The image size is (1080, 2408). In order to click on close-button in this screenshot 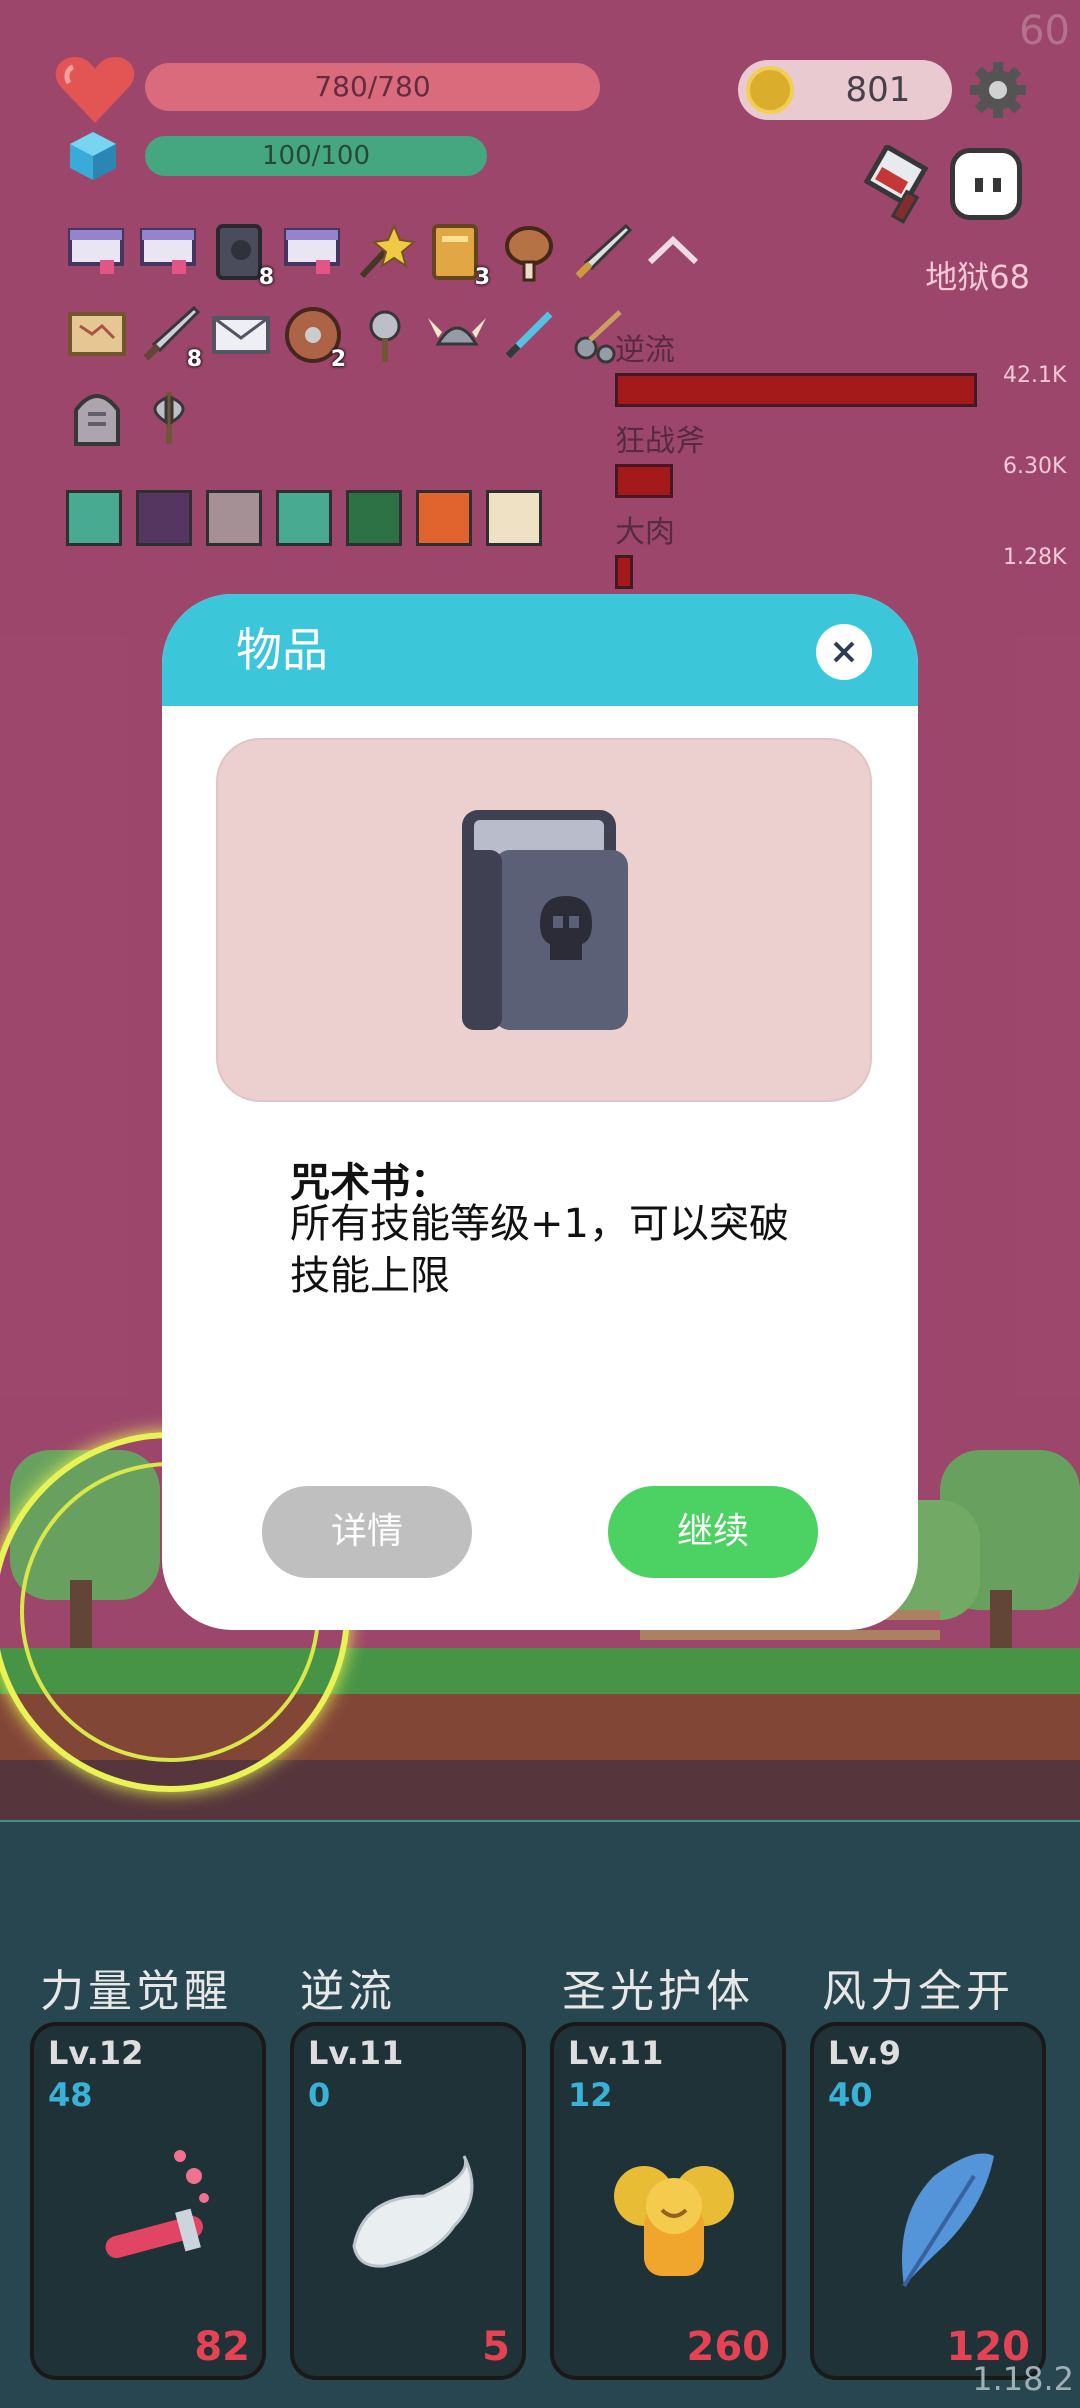, I will do `click(844, 652)`.